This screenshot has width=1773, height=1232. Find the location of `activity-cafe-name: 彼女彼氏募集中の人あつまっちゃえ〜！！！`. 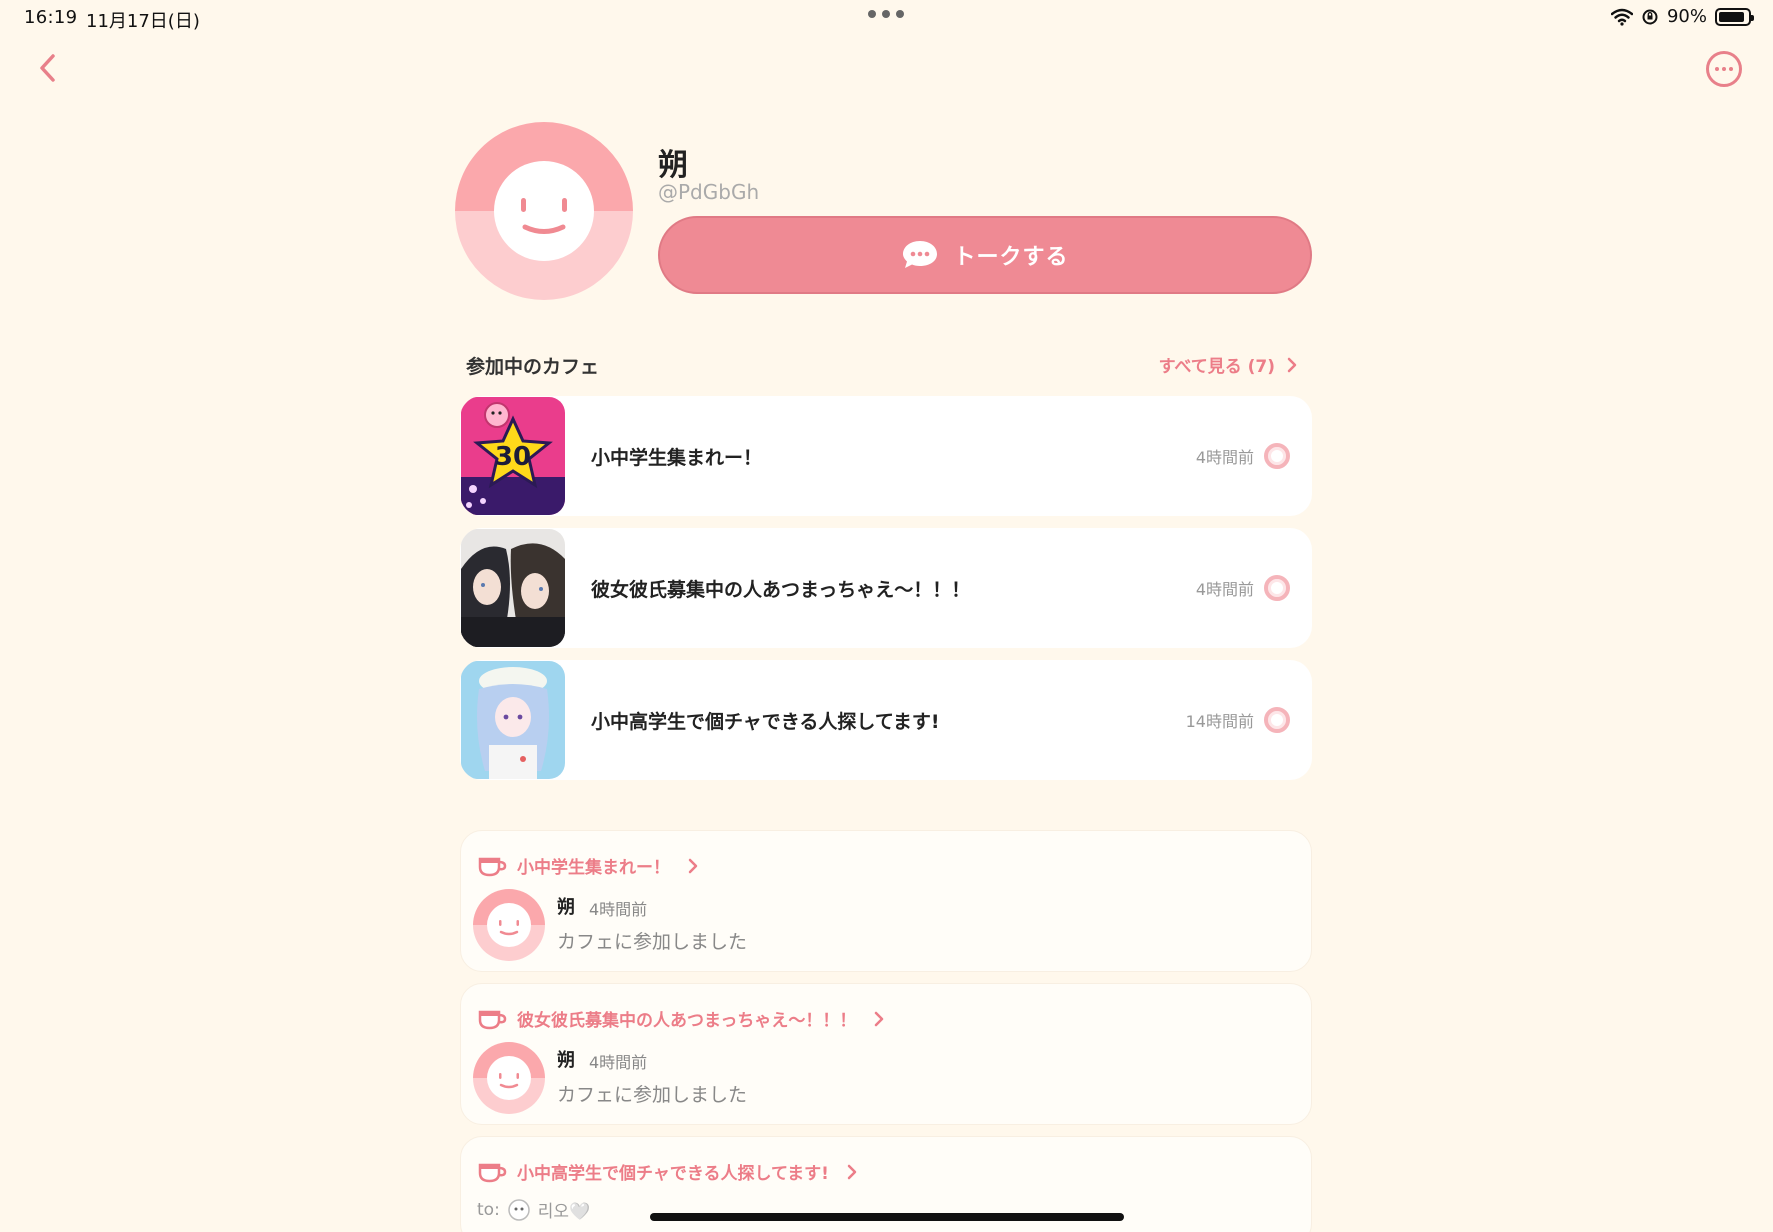

activity-cafe-name: 彼女彼氏募集中の人あつまっちゃえ〜！！！ is located at coordinates (687, 1021).